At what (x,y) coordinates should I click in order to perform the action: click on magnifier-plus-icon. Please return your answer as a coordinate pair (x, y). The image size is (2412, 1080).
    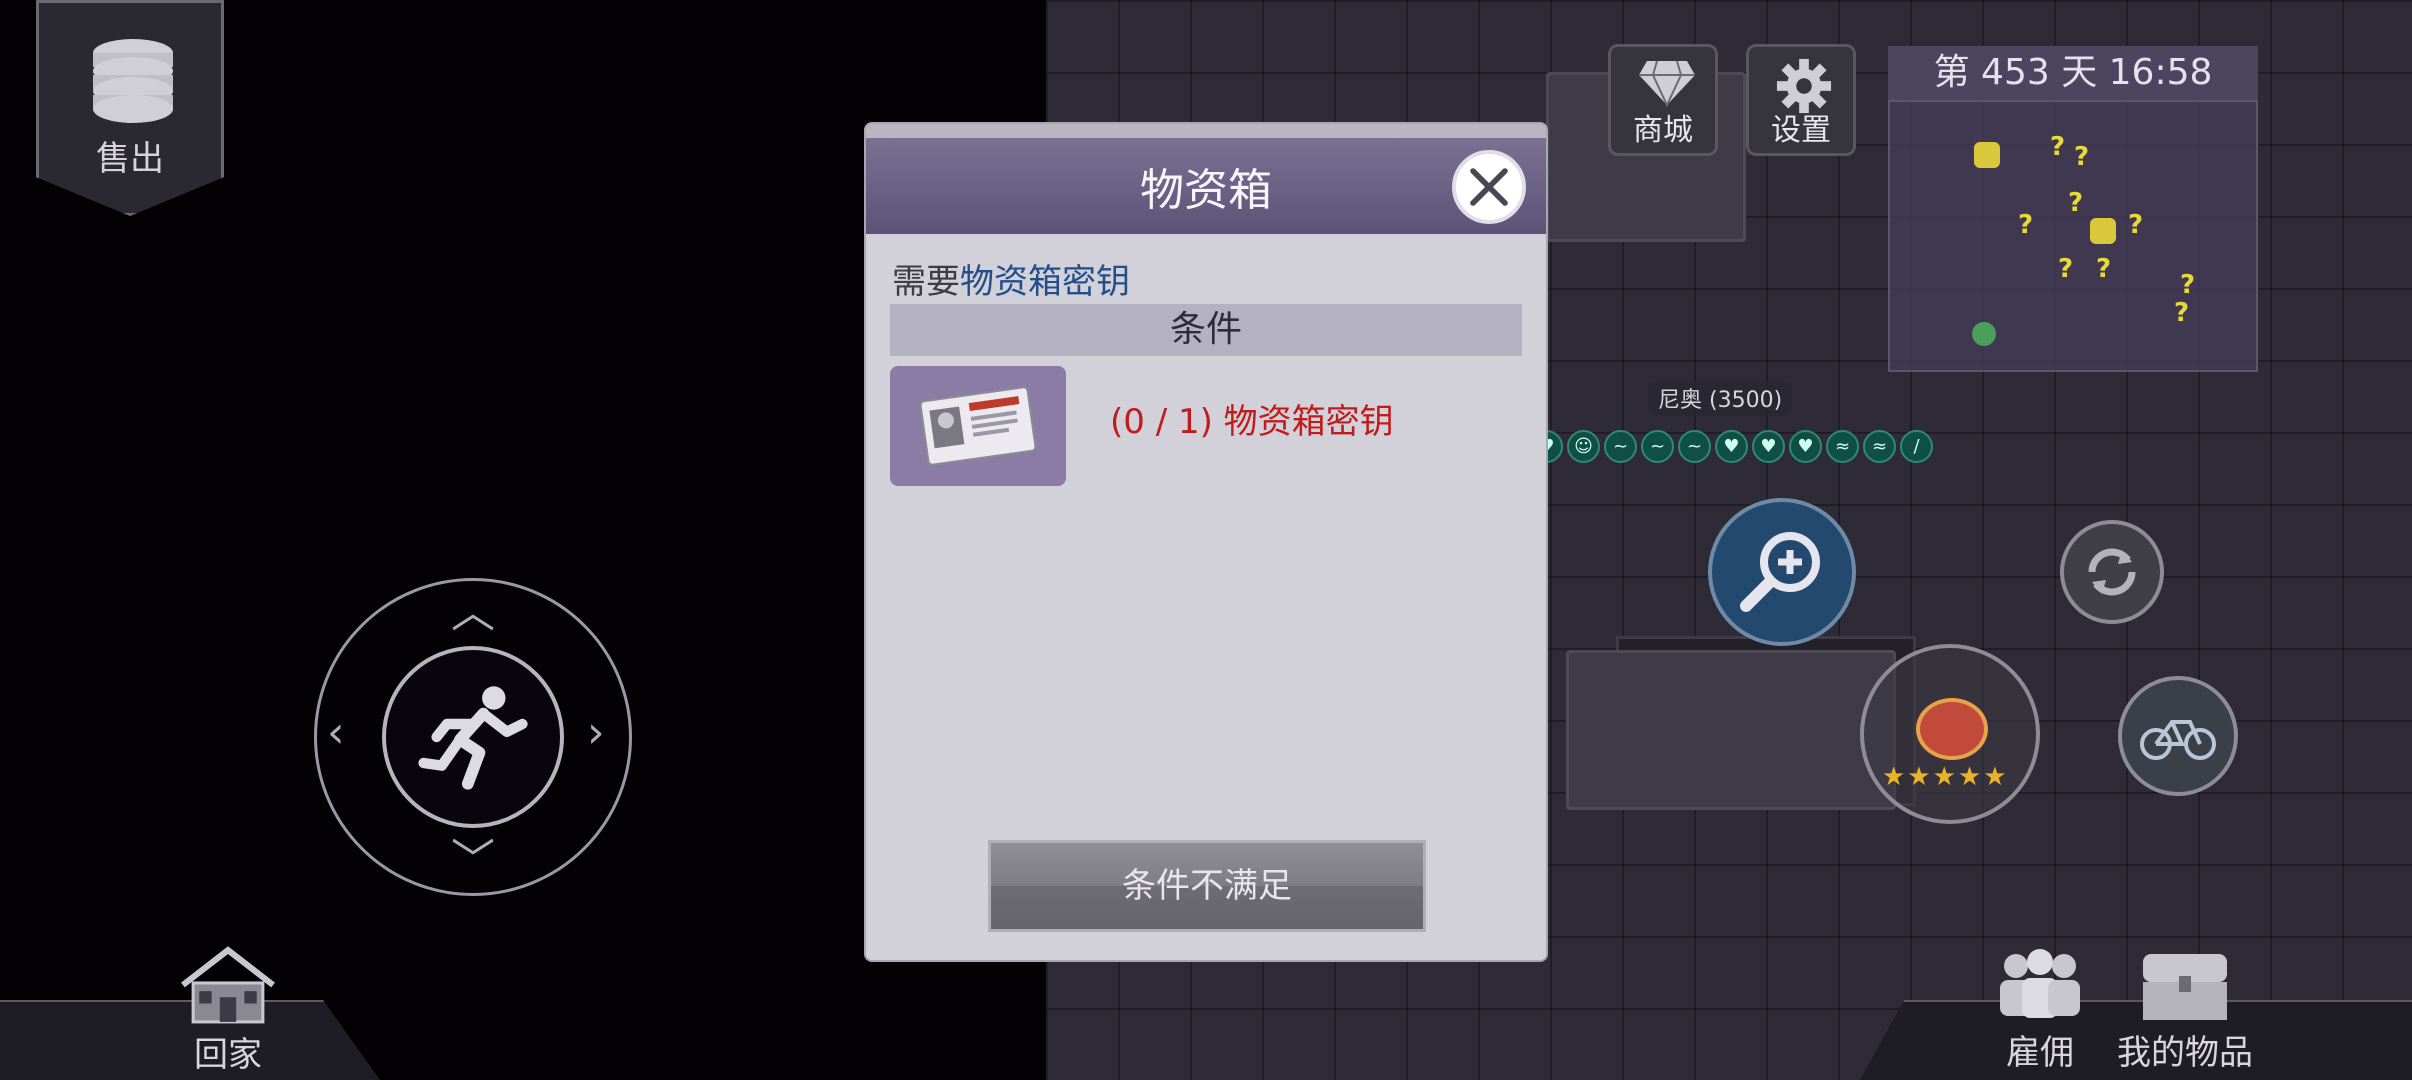
    Looking at the image, I should click on (1780, 572).